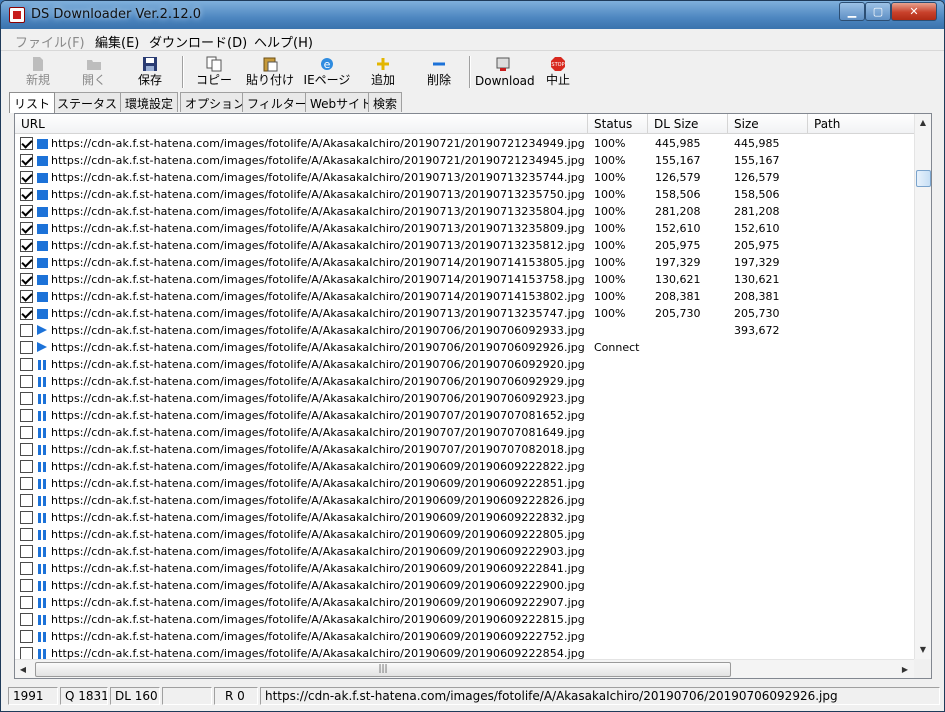 This screenshot has width=945, height=712. I want to click on minimize-button: ▁, so click(852, 11).